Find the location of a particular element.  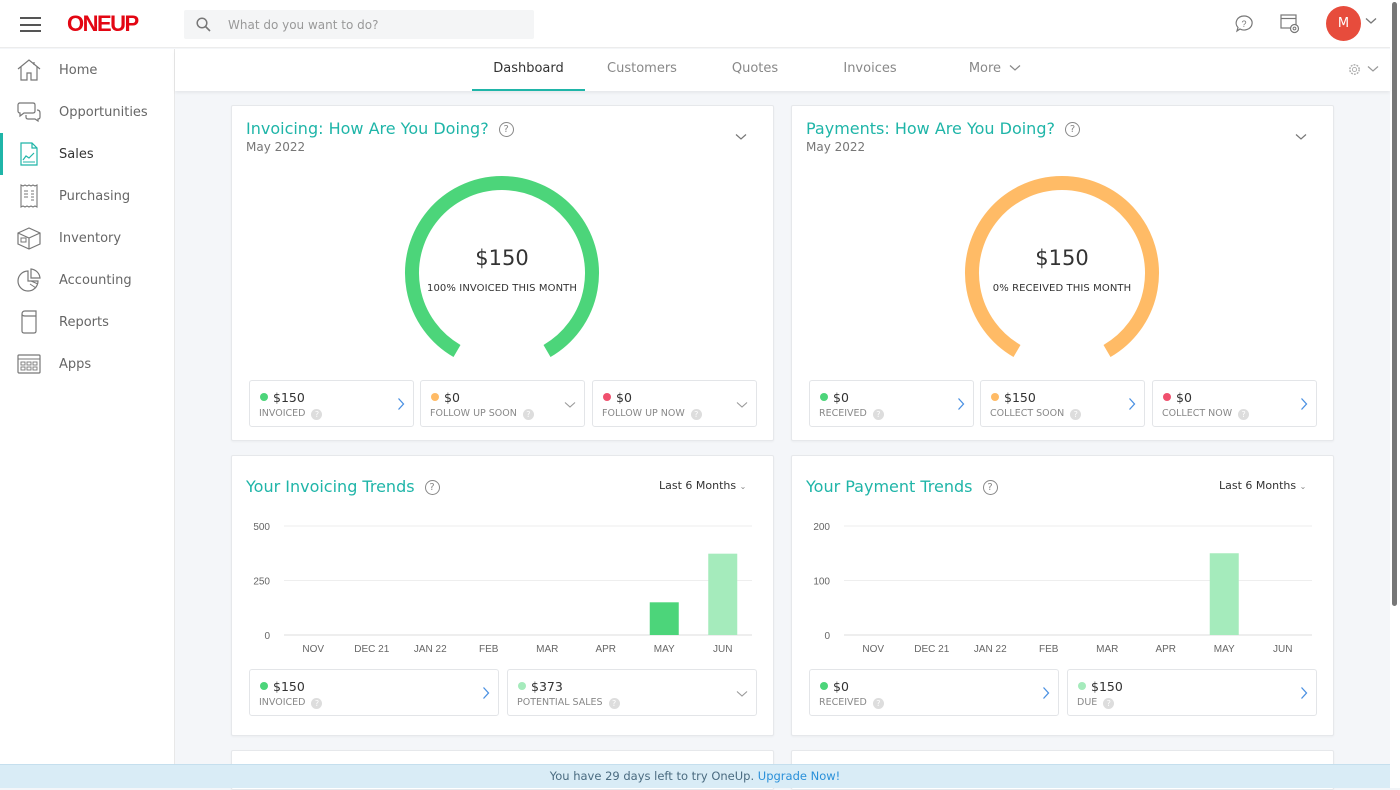

bar-invoiced is located at coordinates (664, 618).